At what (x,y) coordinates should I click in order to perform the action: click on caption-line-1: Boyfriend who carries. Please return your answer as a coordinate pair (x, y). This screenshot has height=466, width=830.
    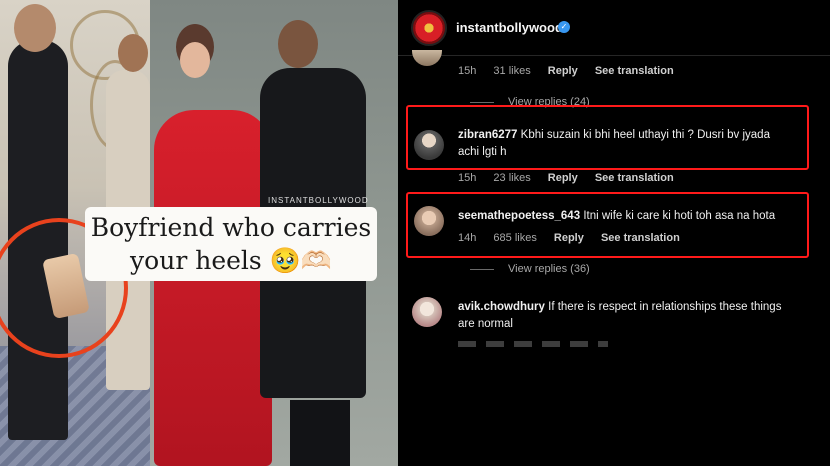
    Looking at the image, I should click on (231, 227).